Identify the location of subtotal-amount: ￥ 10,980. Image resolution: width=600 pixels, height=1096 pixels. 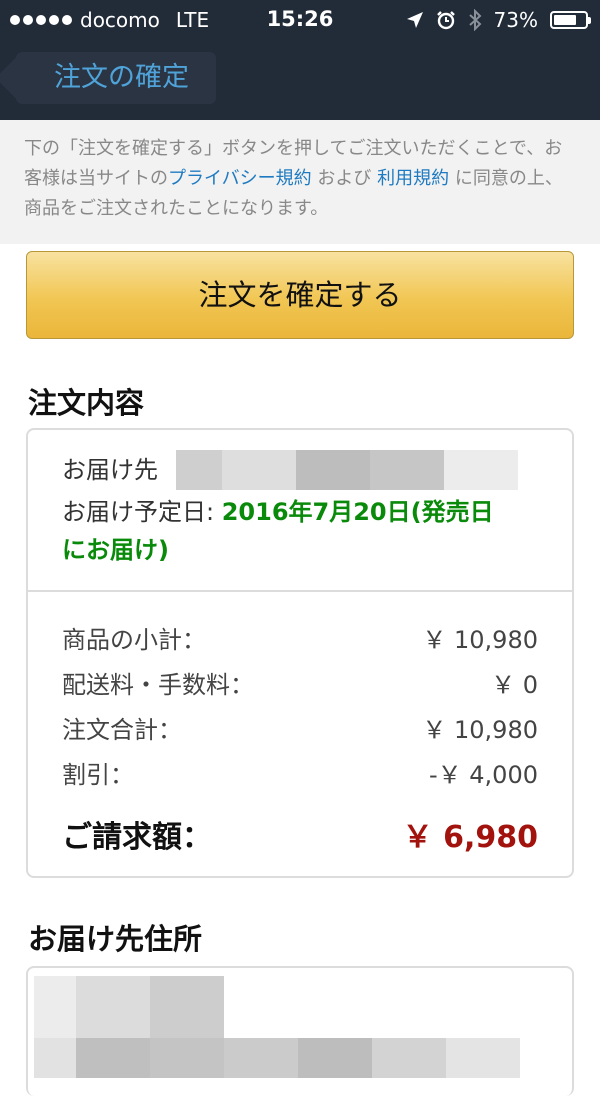
(480, 640).